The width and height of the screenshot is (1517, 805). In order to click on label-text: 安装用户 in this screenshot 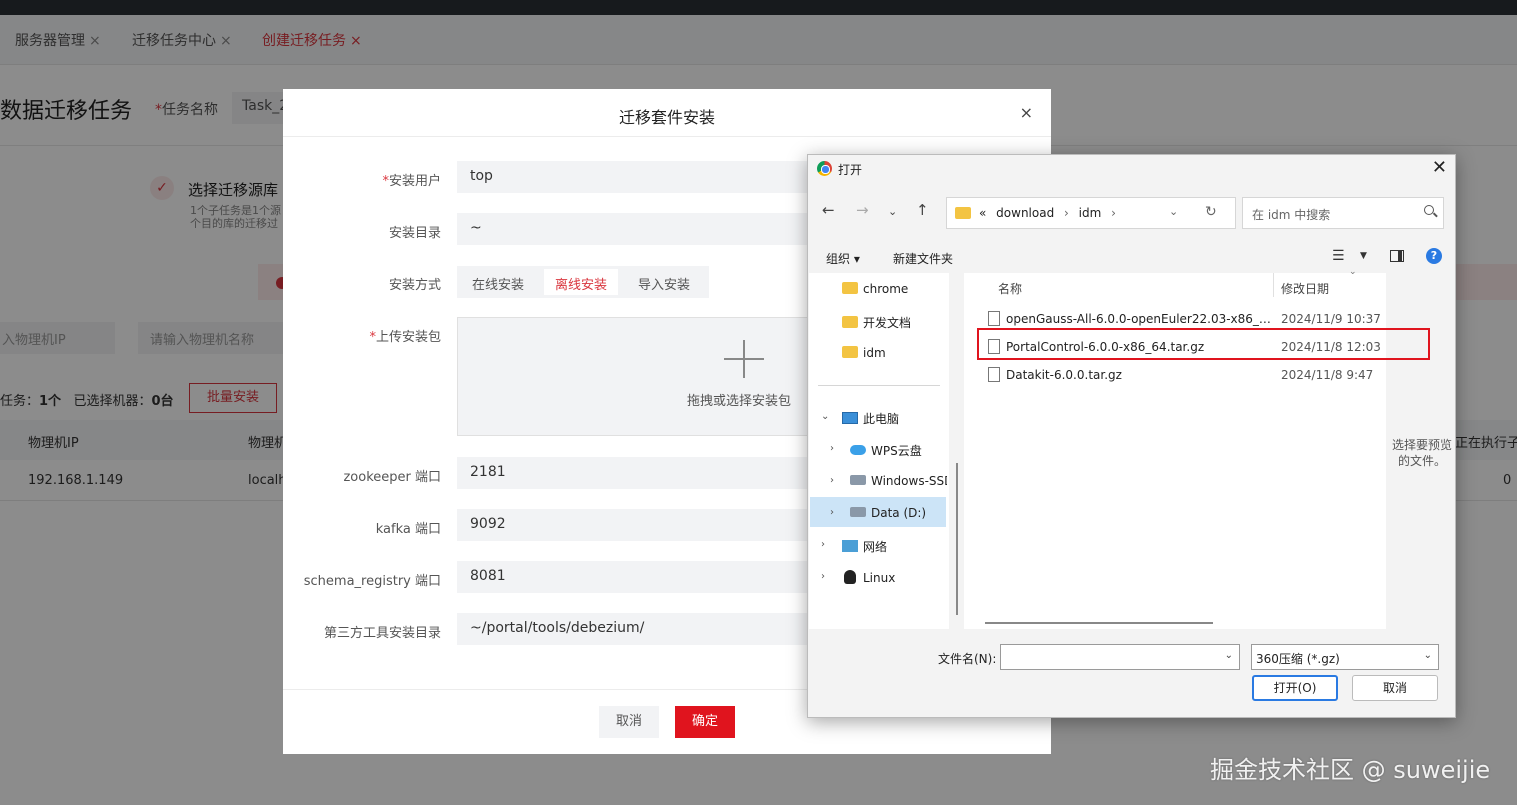, I will do `click(414, 181)`.